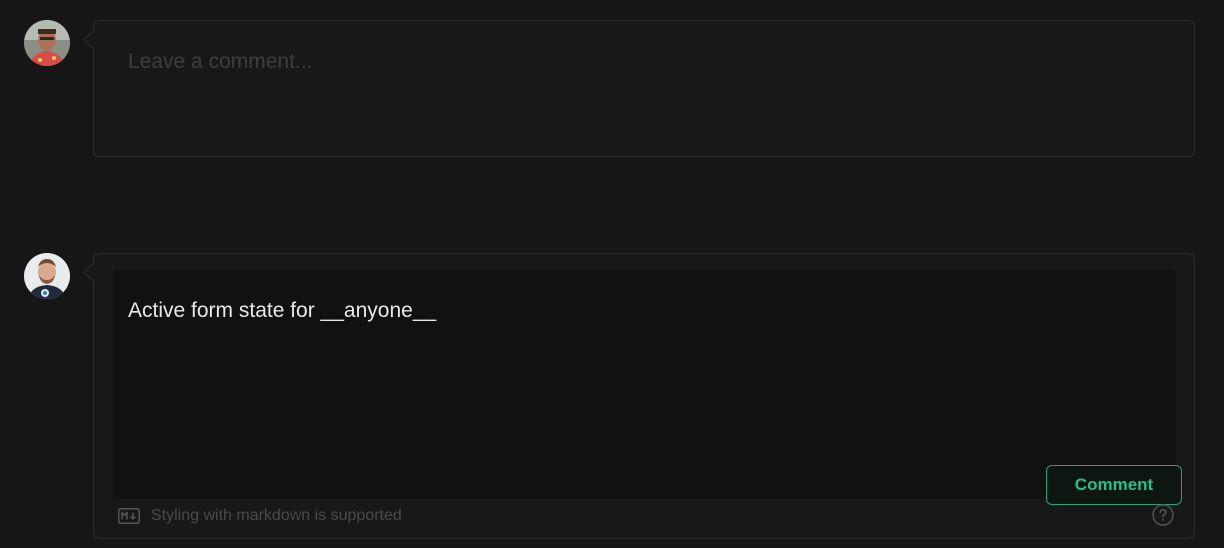 This screenshot has height=548, width=1224. Describe the element at coordinates (276, 515) in the screenshot. I see `markdown-hint-text: Styling with markdown is supported` at that location.